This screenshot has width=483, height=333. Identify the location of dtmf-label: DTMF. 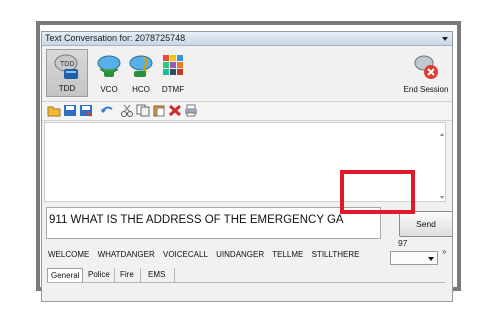
(173, 89).